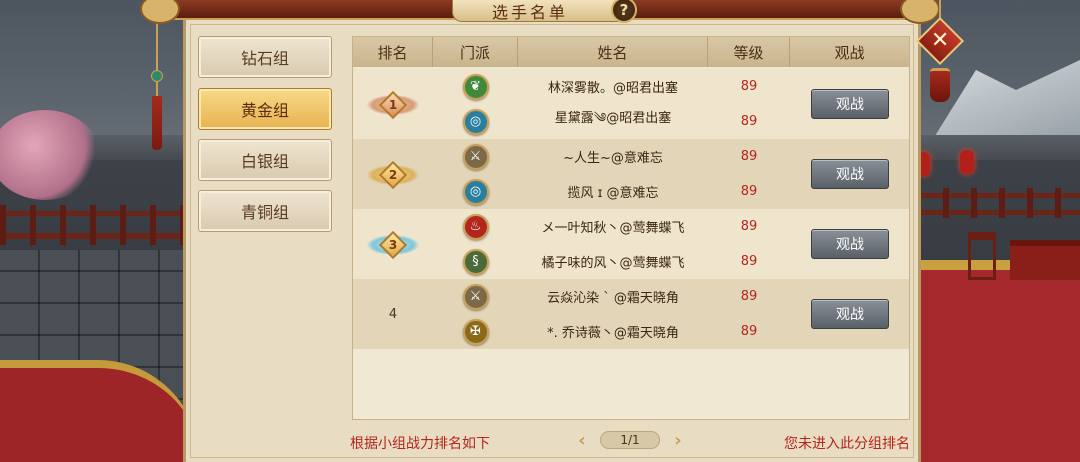 The image size is (1080, 462). I want to click on tab-gold-group: 黄金组, so click(265, 109).